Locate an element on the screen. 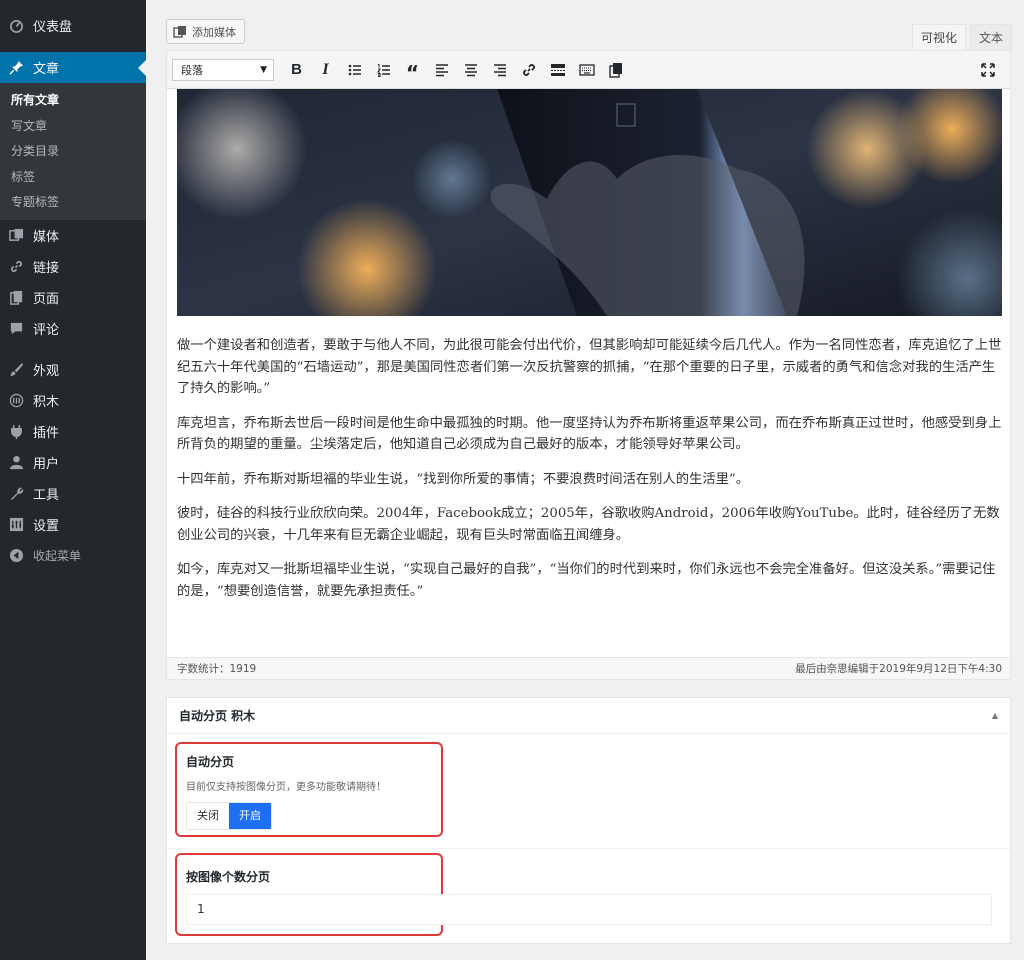 Image resolution: width=1024 pixels, height=960 pixels. align-right-icon is located at coordinates (499, 69).